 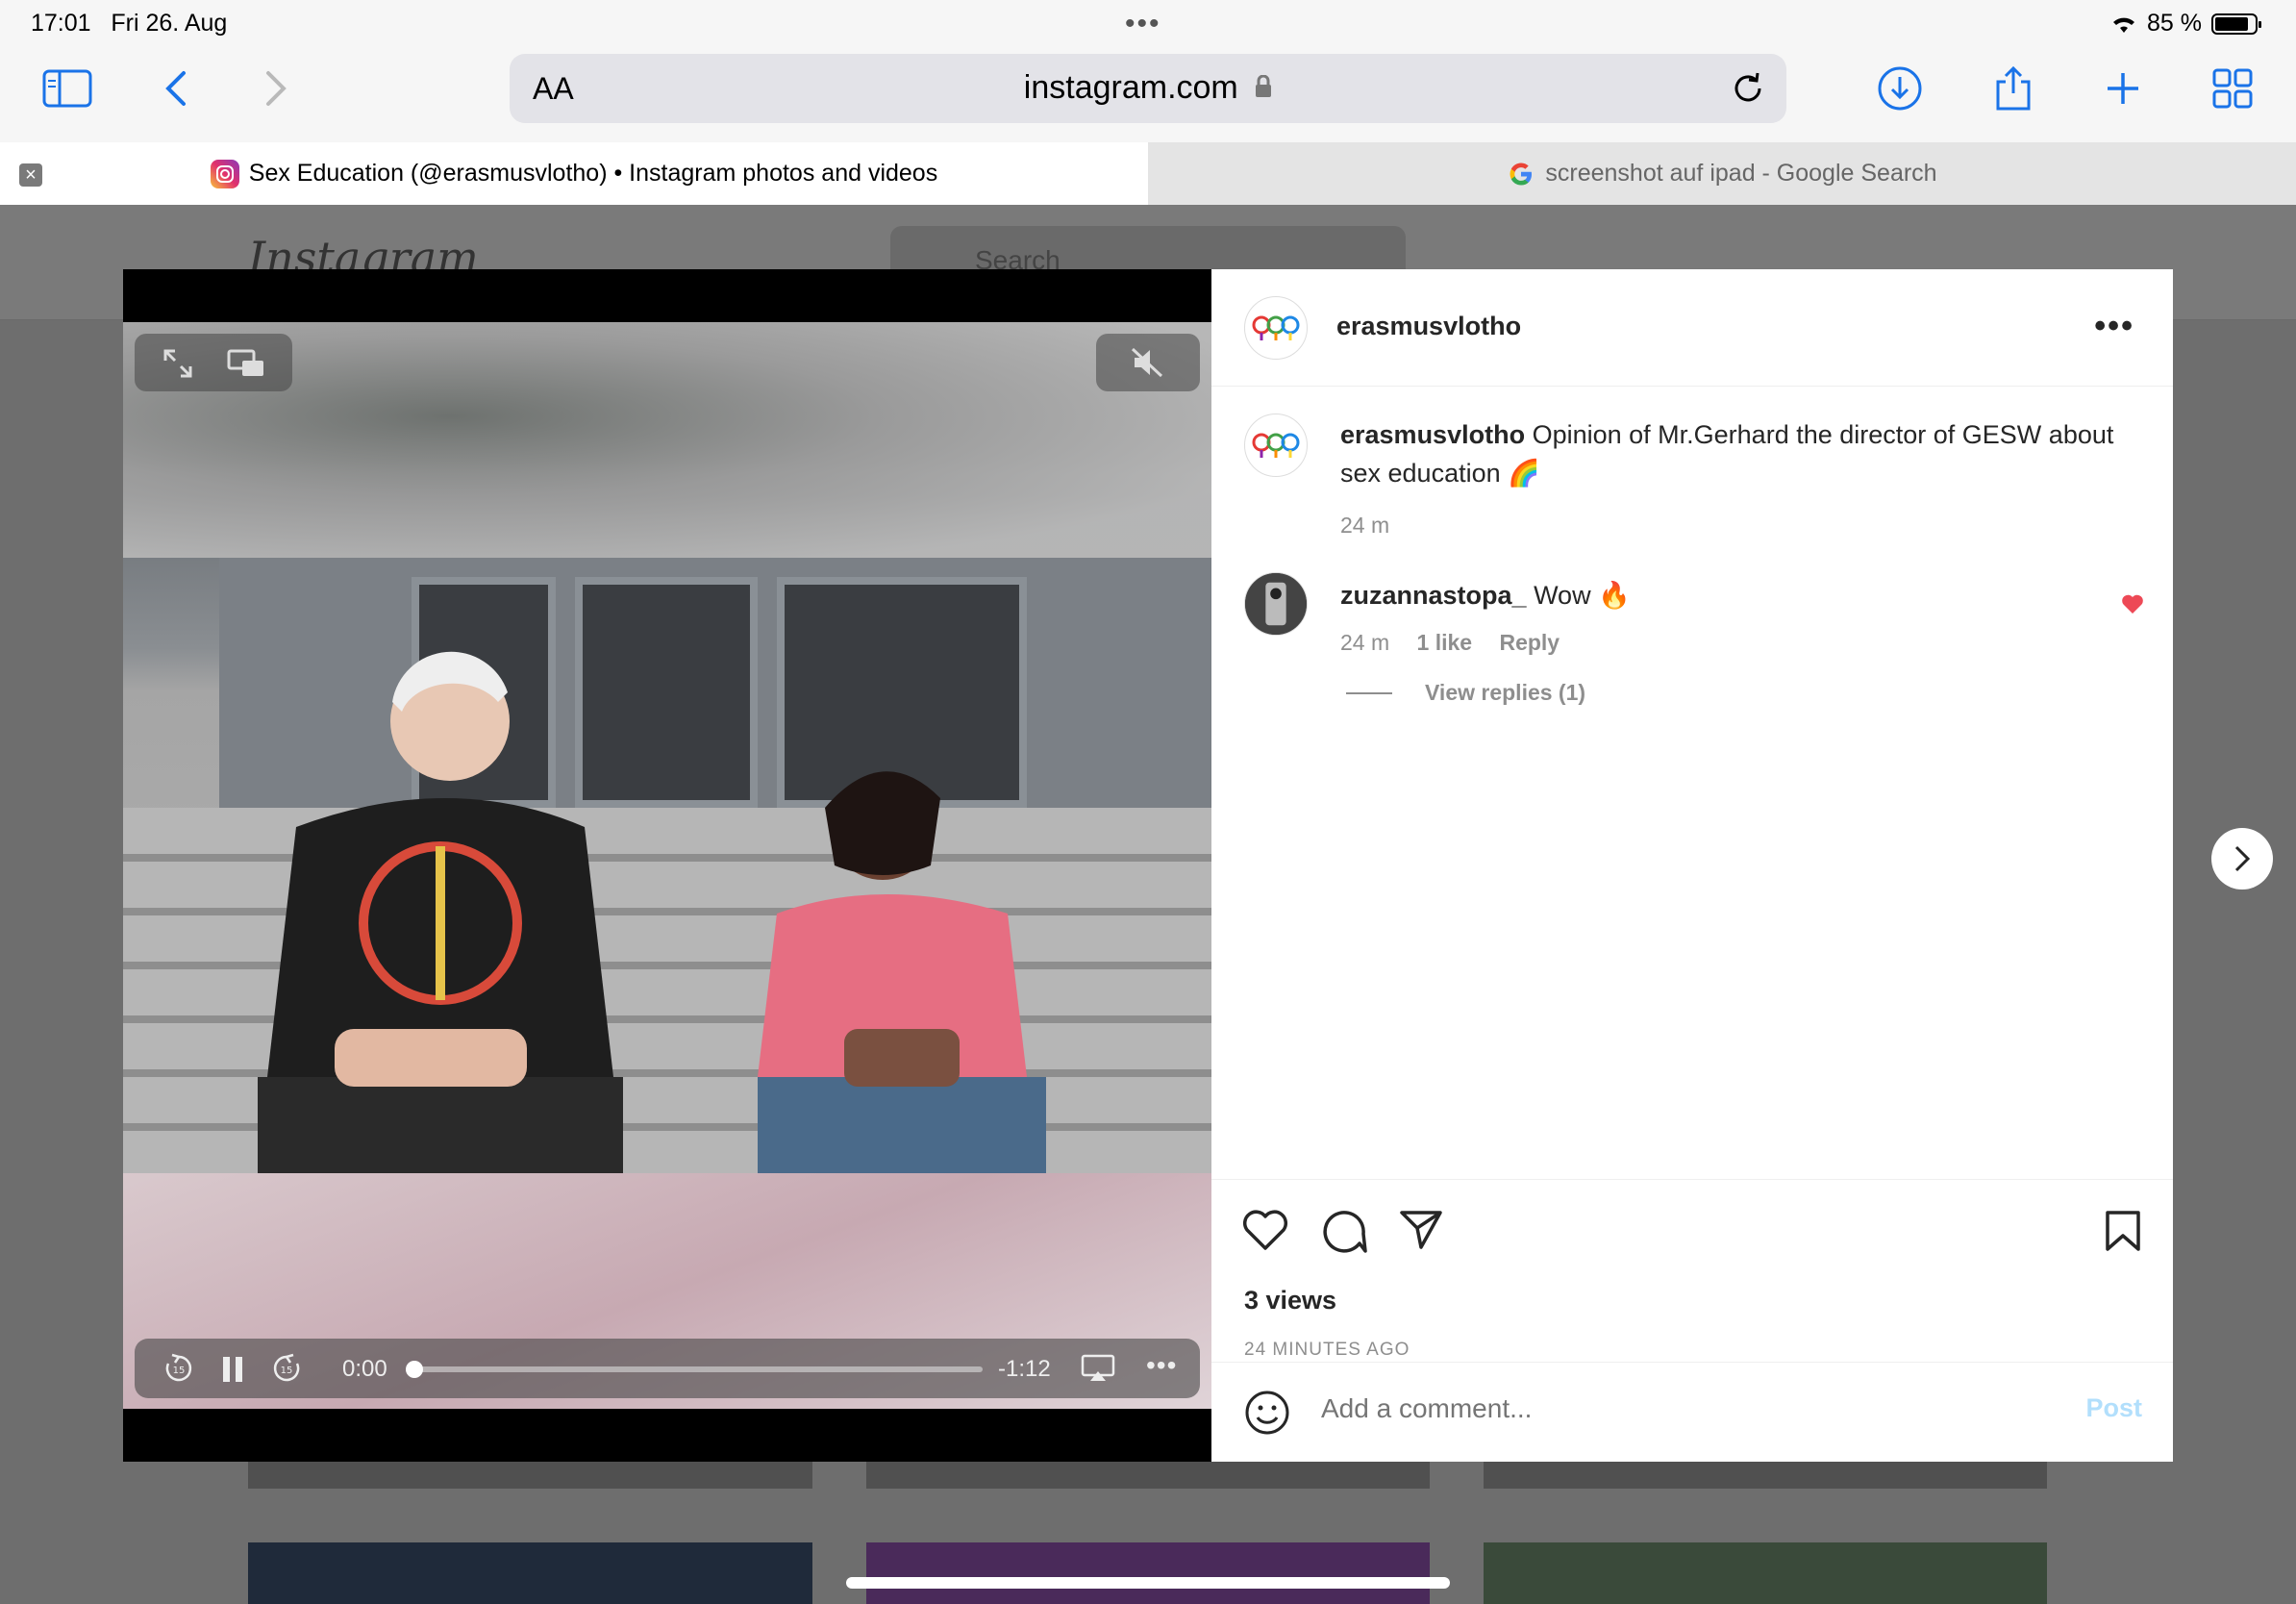 I want to click on status-time-date: 17:01 Fri 26. Aug, so click(x=129, y=24).